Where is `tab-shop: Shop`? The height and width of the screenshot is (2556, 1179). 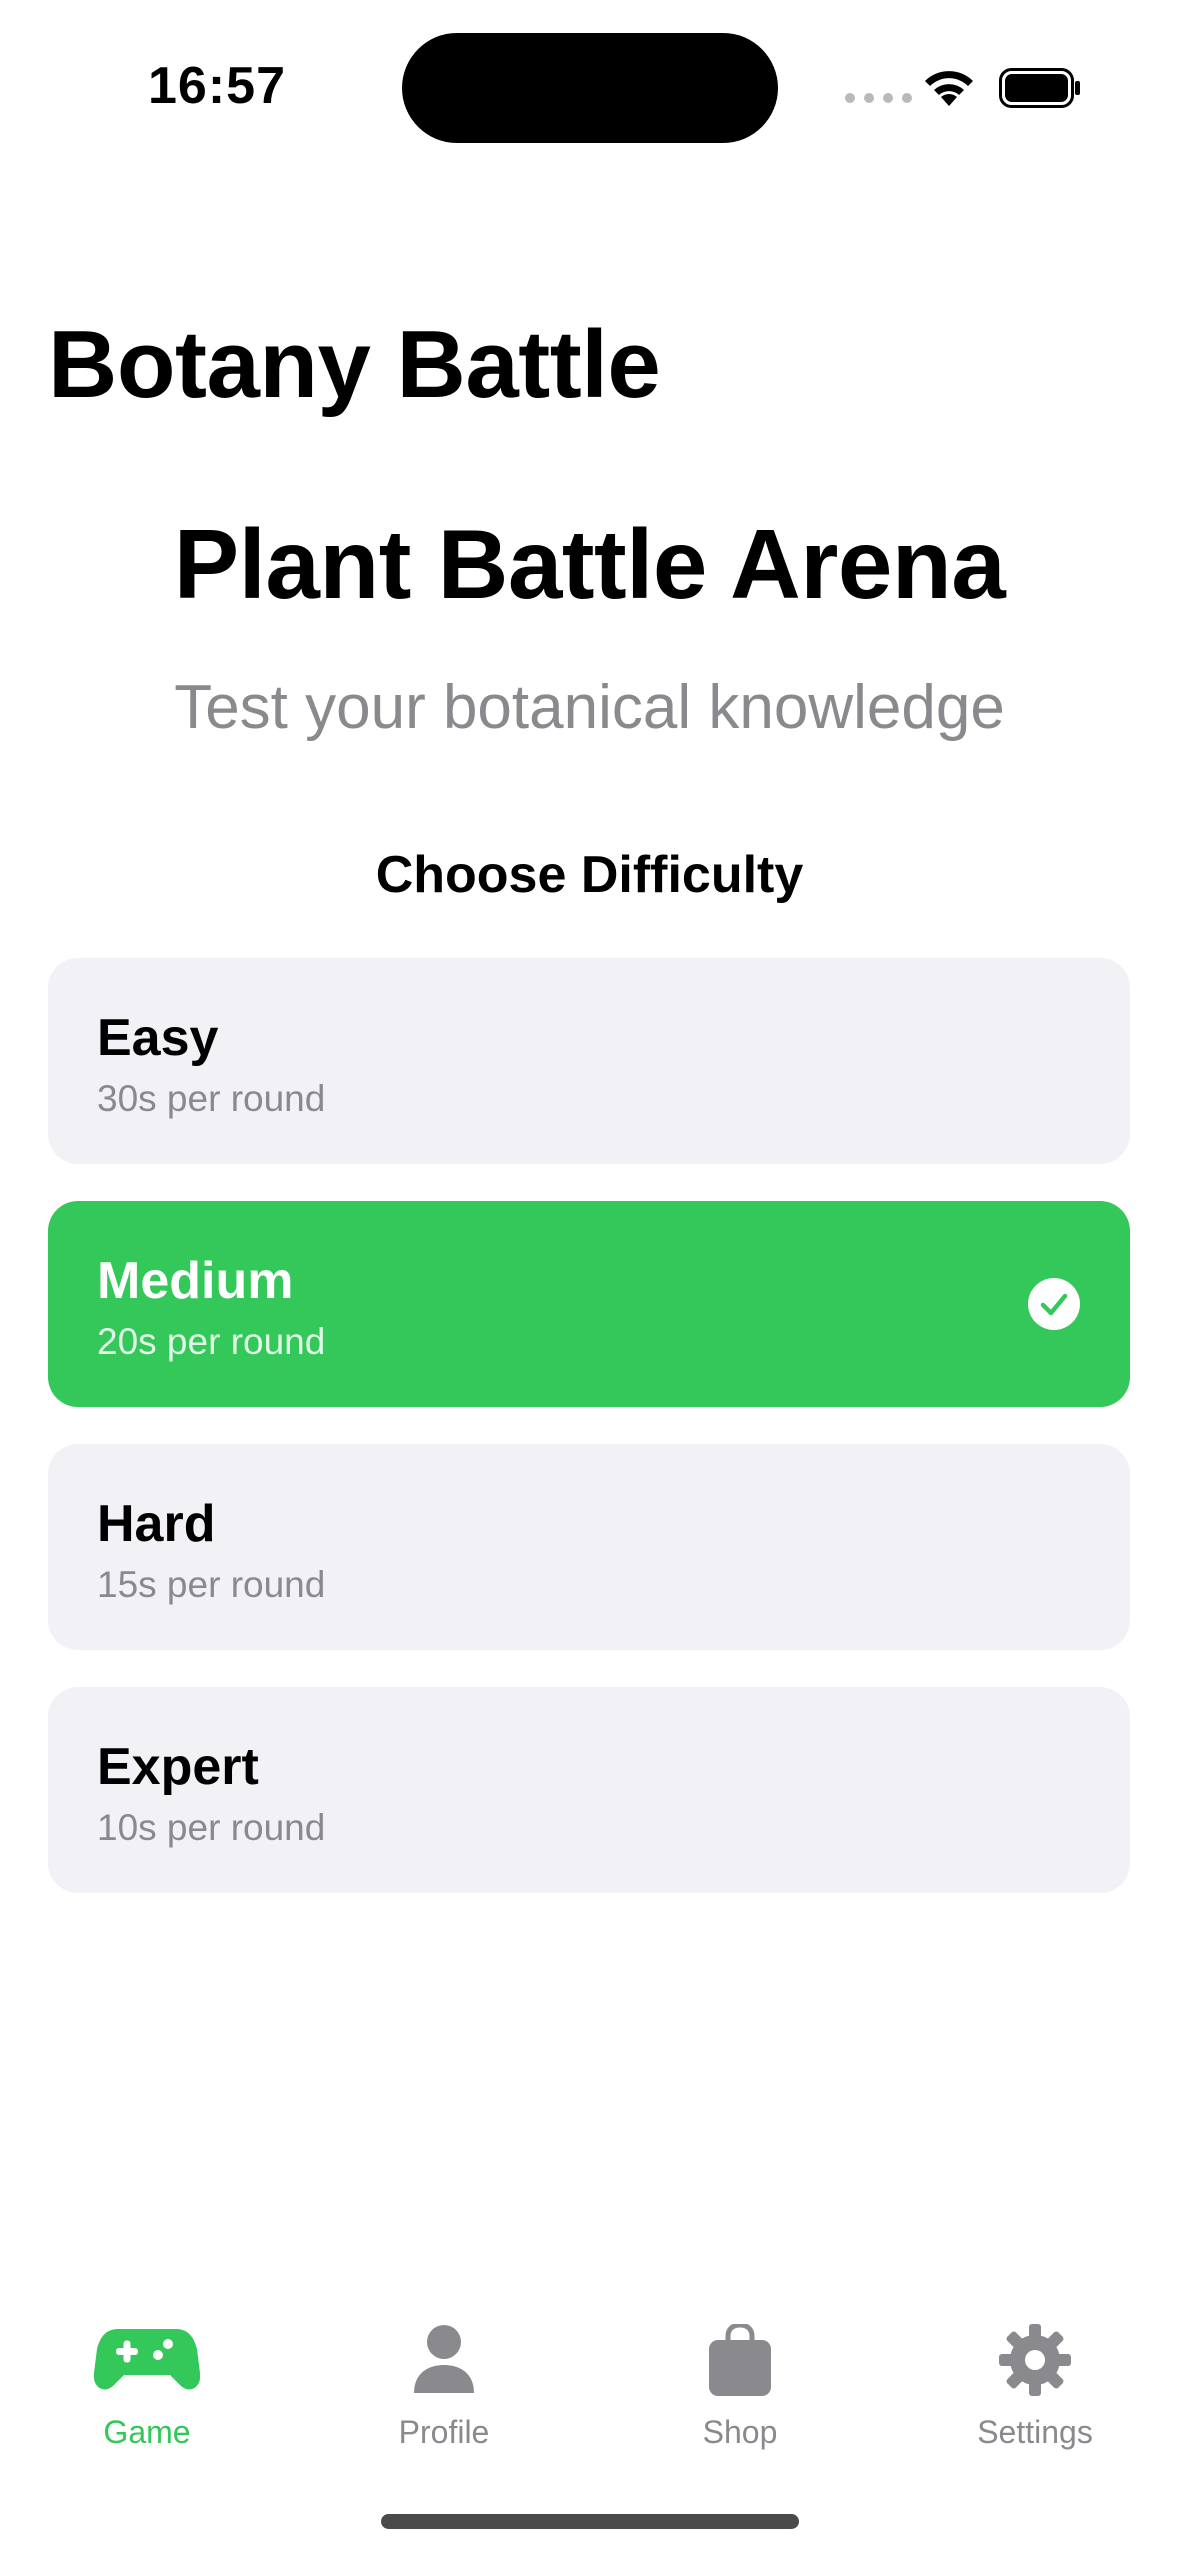
tab-shop: Shop is located at coordinates (740, 2385).